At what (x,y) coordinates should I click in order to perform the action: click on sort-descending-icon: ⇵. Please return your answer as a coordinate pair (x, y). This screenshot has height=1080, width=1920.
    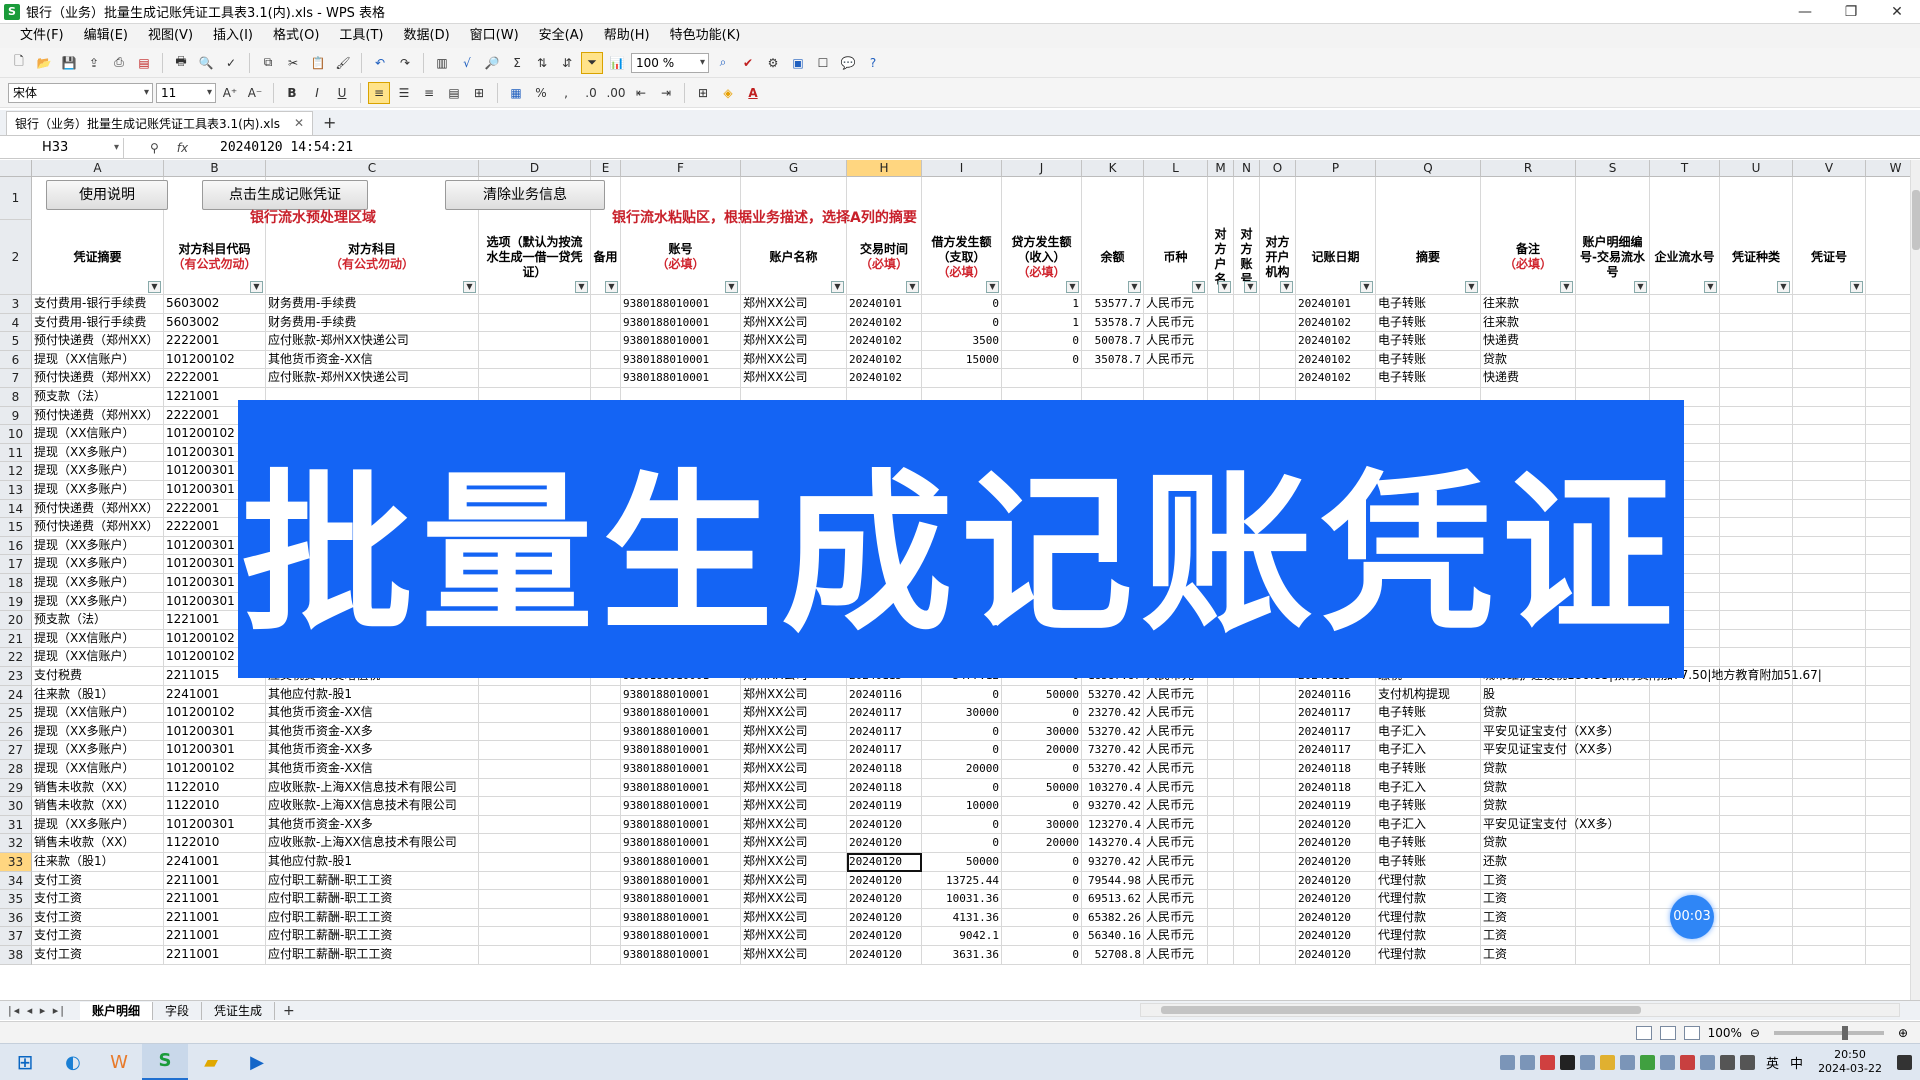
    Looking at the image, I should click on (567, 63).